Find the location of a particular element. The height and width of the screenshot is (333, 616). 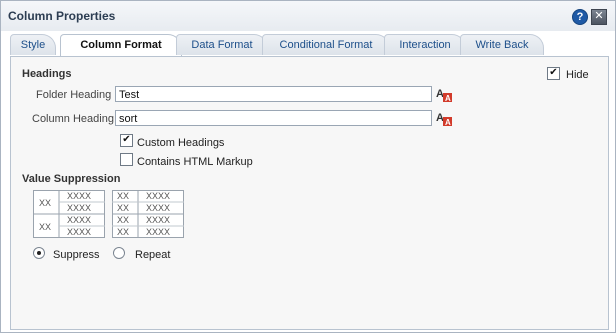

suppress-radio is located at coordinates (39, 253).